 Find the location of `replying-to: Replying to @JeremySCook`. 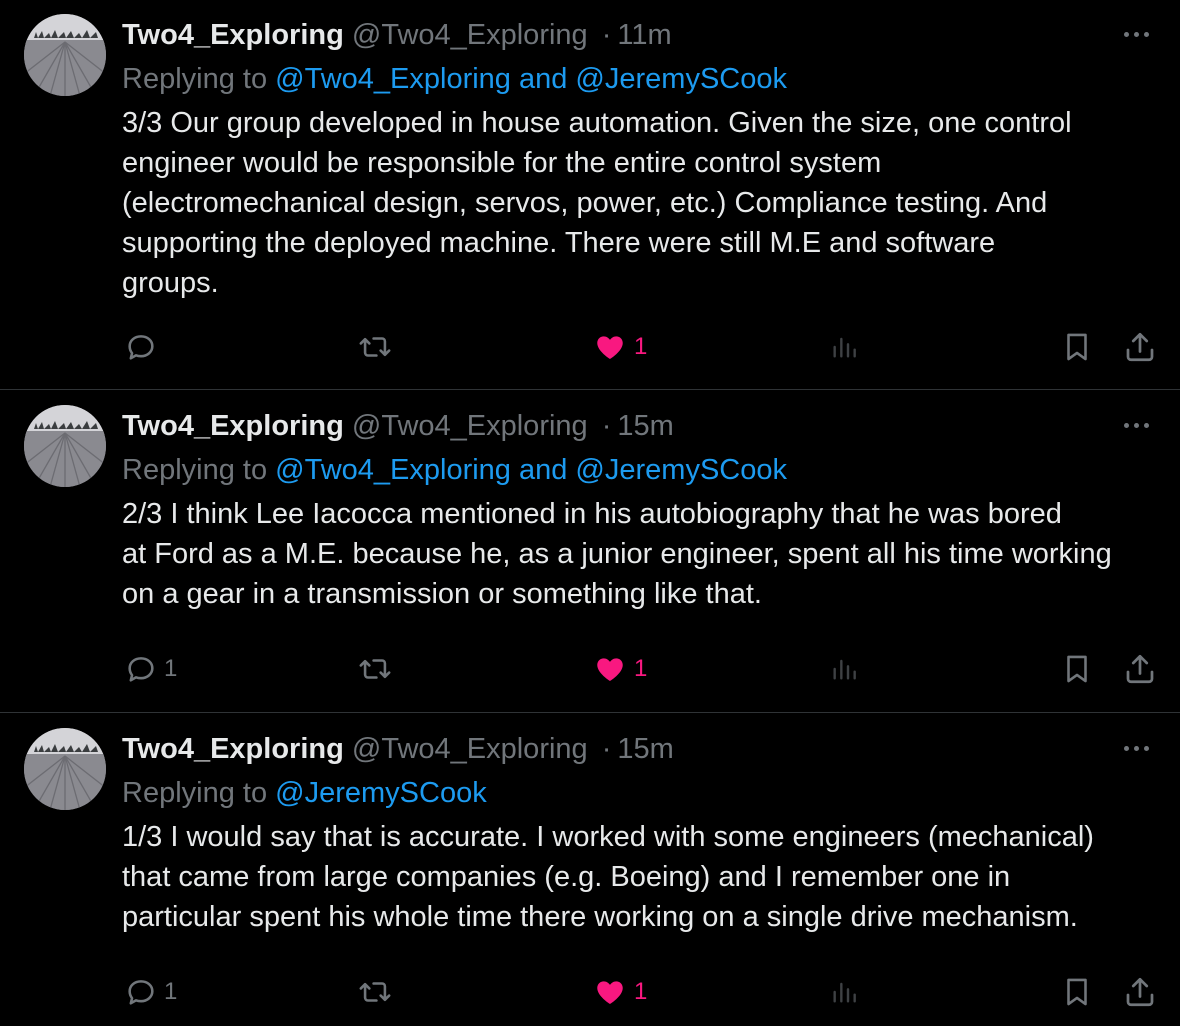

replying-to: Replying to @JeremySCook is located at coordinates (304, 793).